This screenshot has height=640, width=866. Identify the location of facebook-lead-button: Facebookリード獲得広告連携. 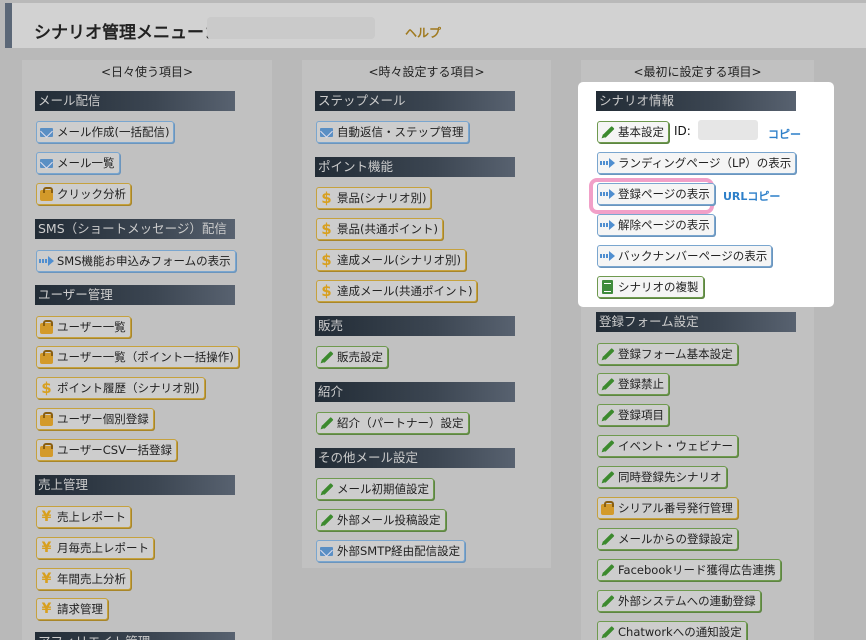
(689, 570).